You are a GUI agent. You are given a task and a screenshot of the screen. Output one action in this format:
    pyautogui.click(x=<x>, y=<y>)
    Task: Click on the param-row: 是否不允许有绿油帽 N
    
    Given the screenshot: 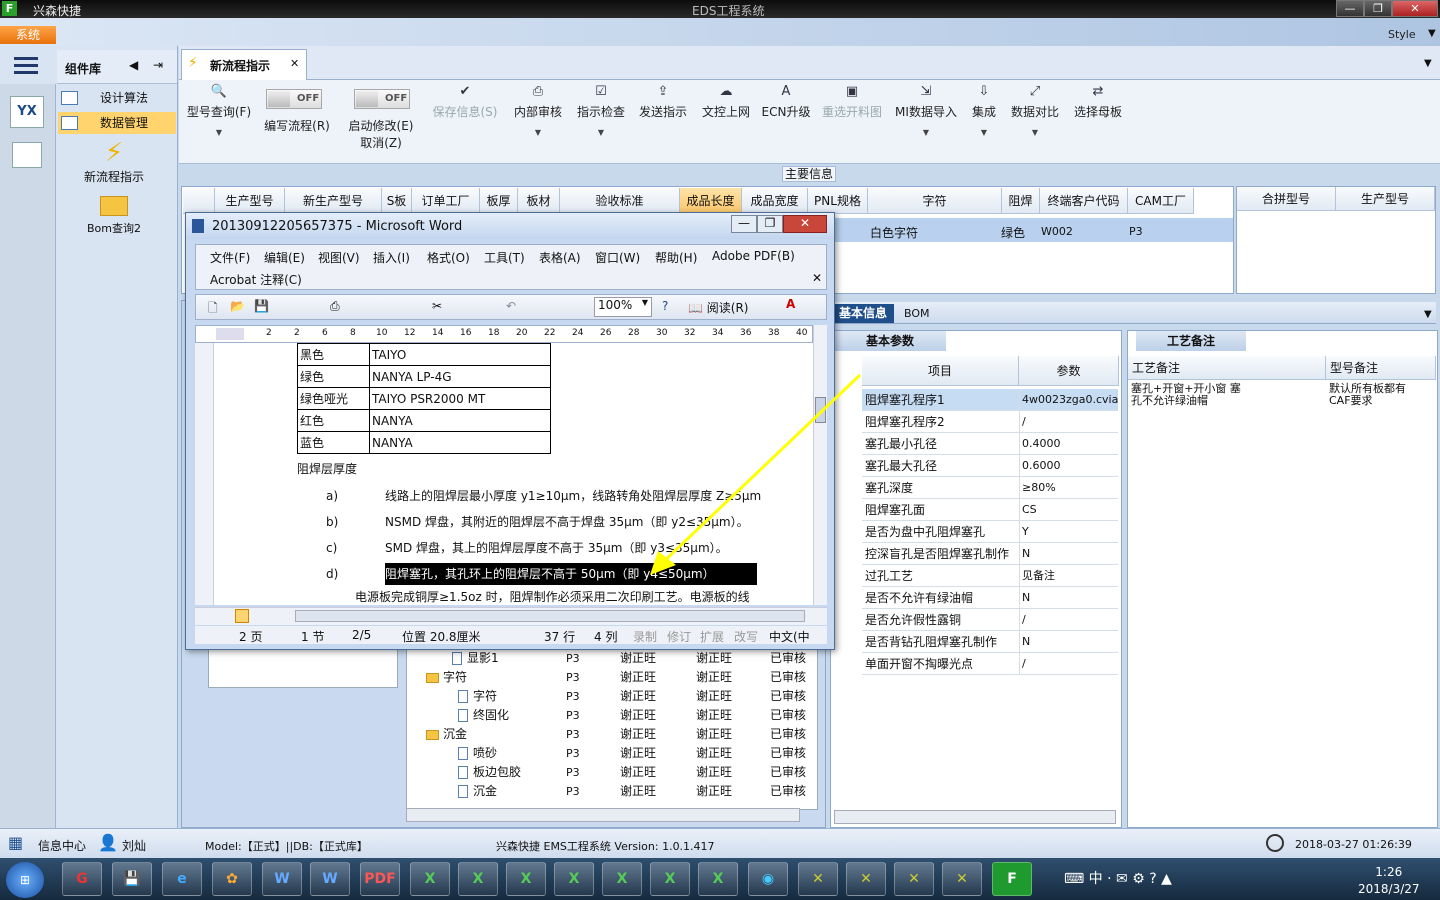 What is the action you would take?
    pyautogui.click(x=990, y=598)
    